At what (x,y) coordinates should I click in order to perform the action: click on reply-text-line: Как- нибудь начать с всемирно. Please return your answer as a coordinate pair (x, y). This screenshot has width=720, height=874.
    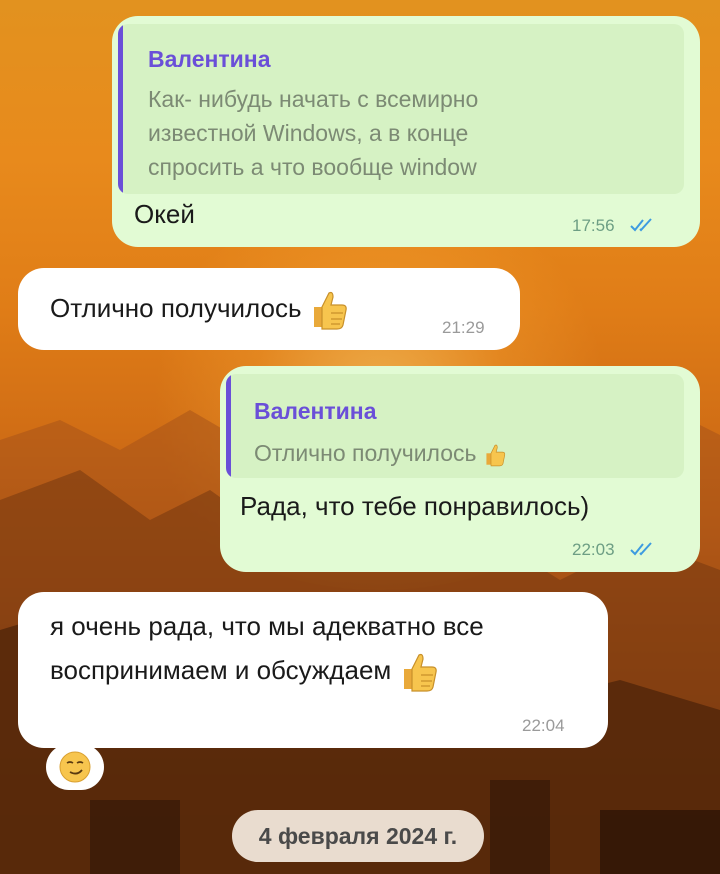
    Looking at the image, I should click on (313, 99).